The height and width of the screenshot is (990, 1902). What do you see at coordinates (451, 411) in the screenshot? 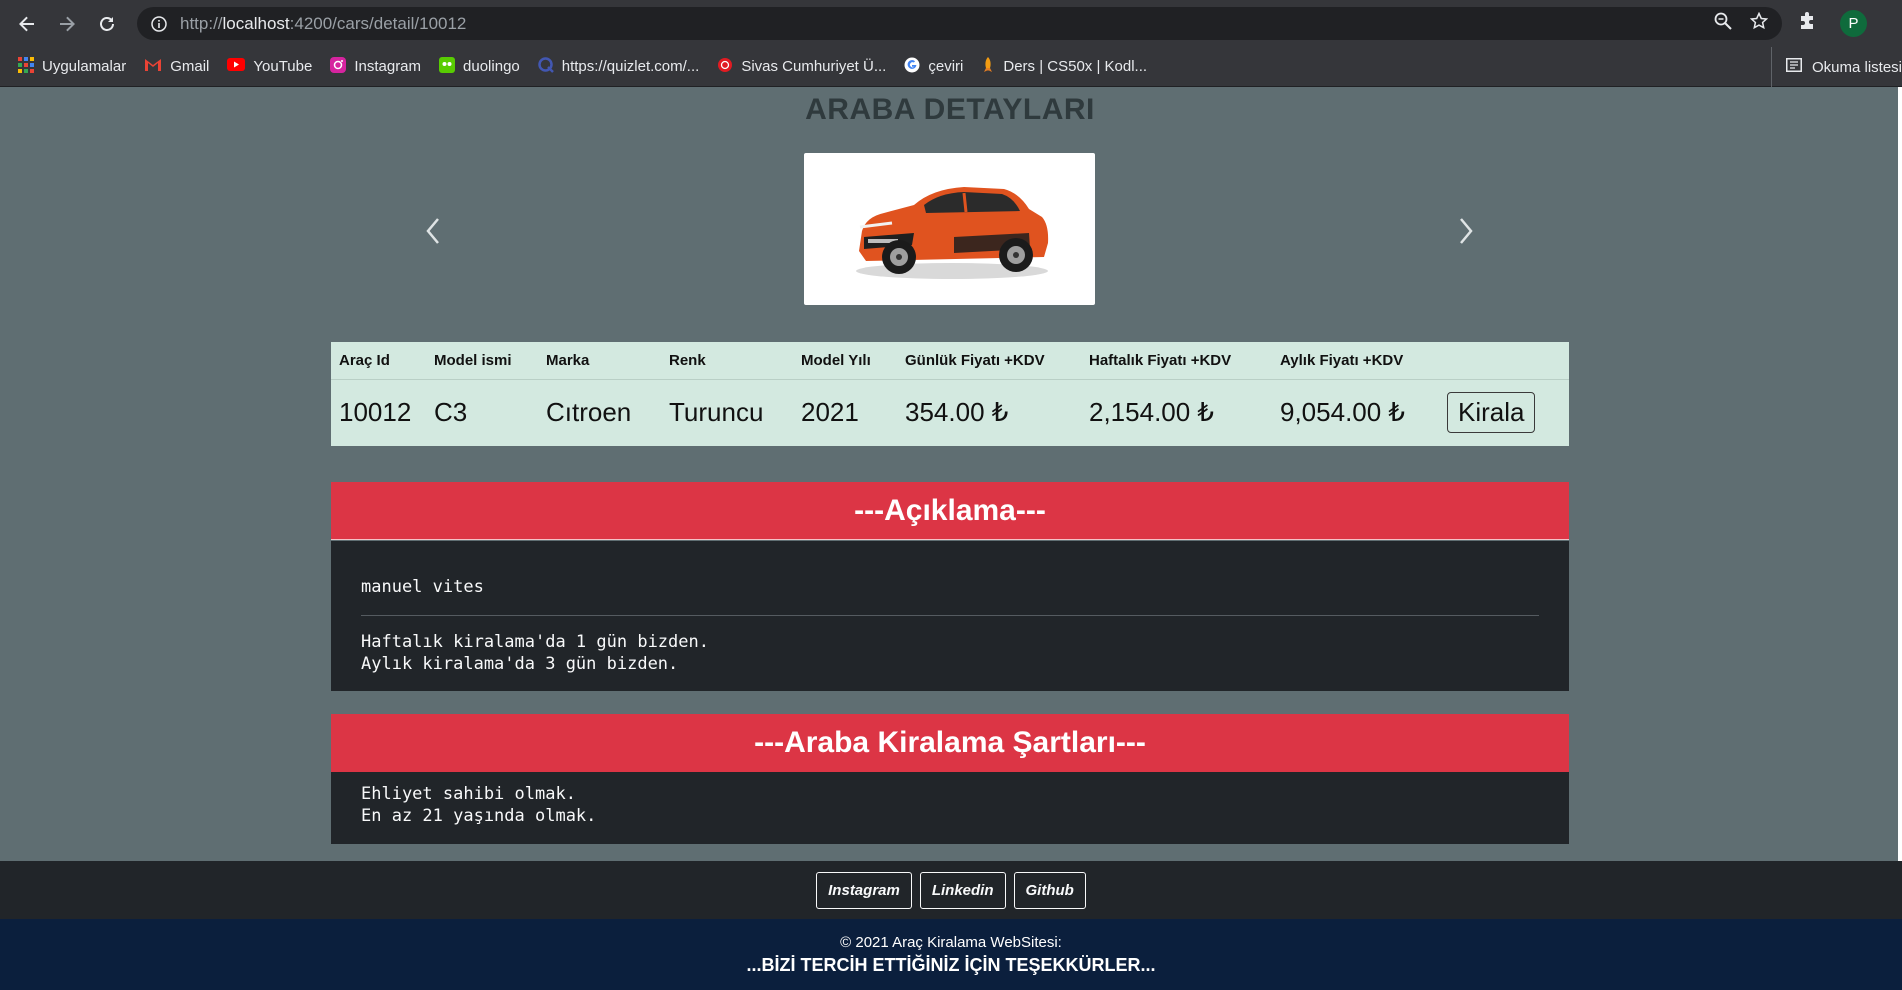
I see `cell-model: C3` at bounding box center [451, 411].